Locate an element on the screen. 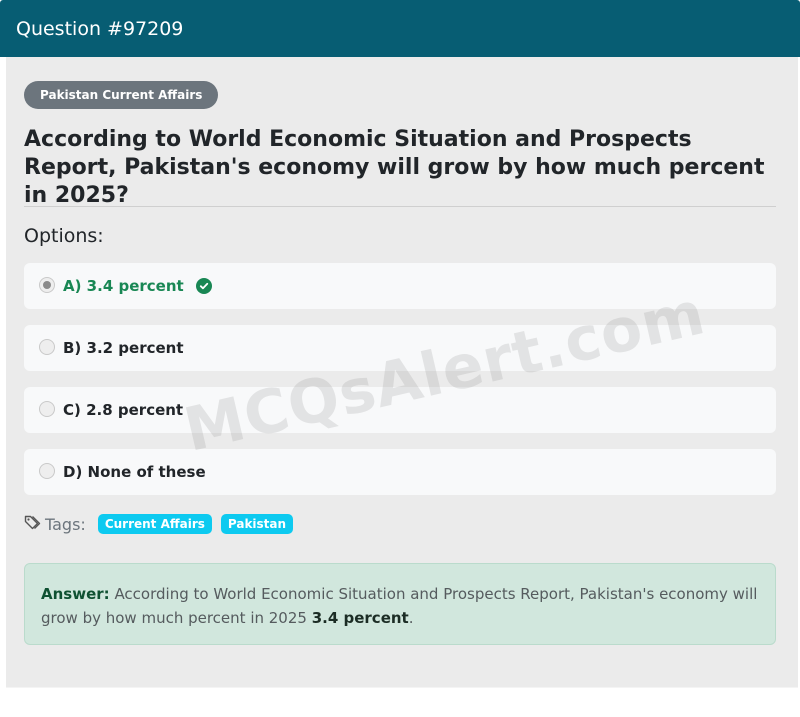 This screenshot has height=717, width=800. option-a: A) 3.4 percent is located at coordinates (400, 286).